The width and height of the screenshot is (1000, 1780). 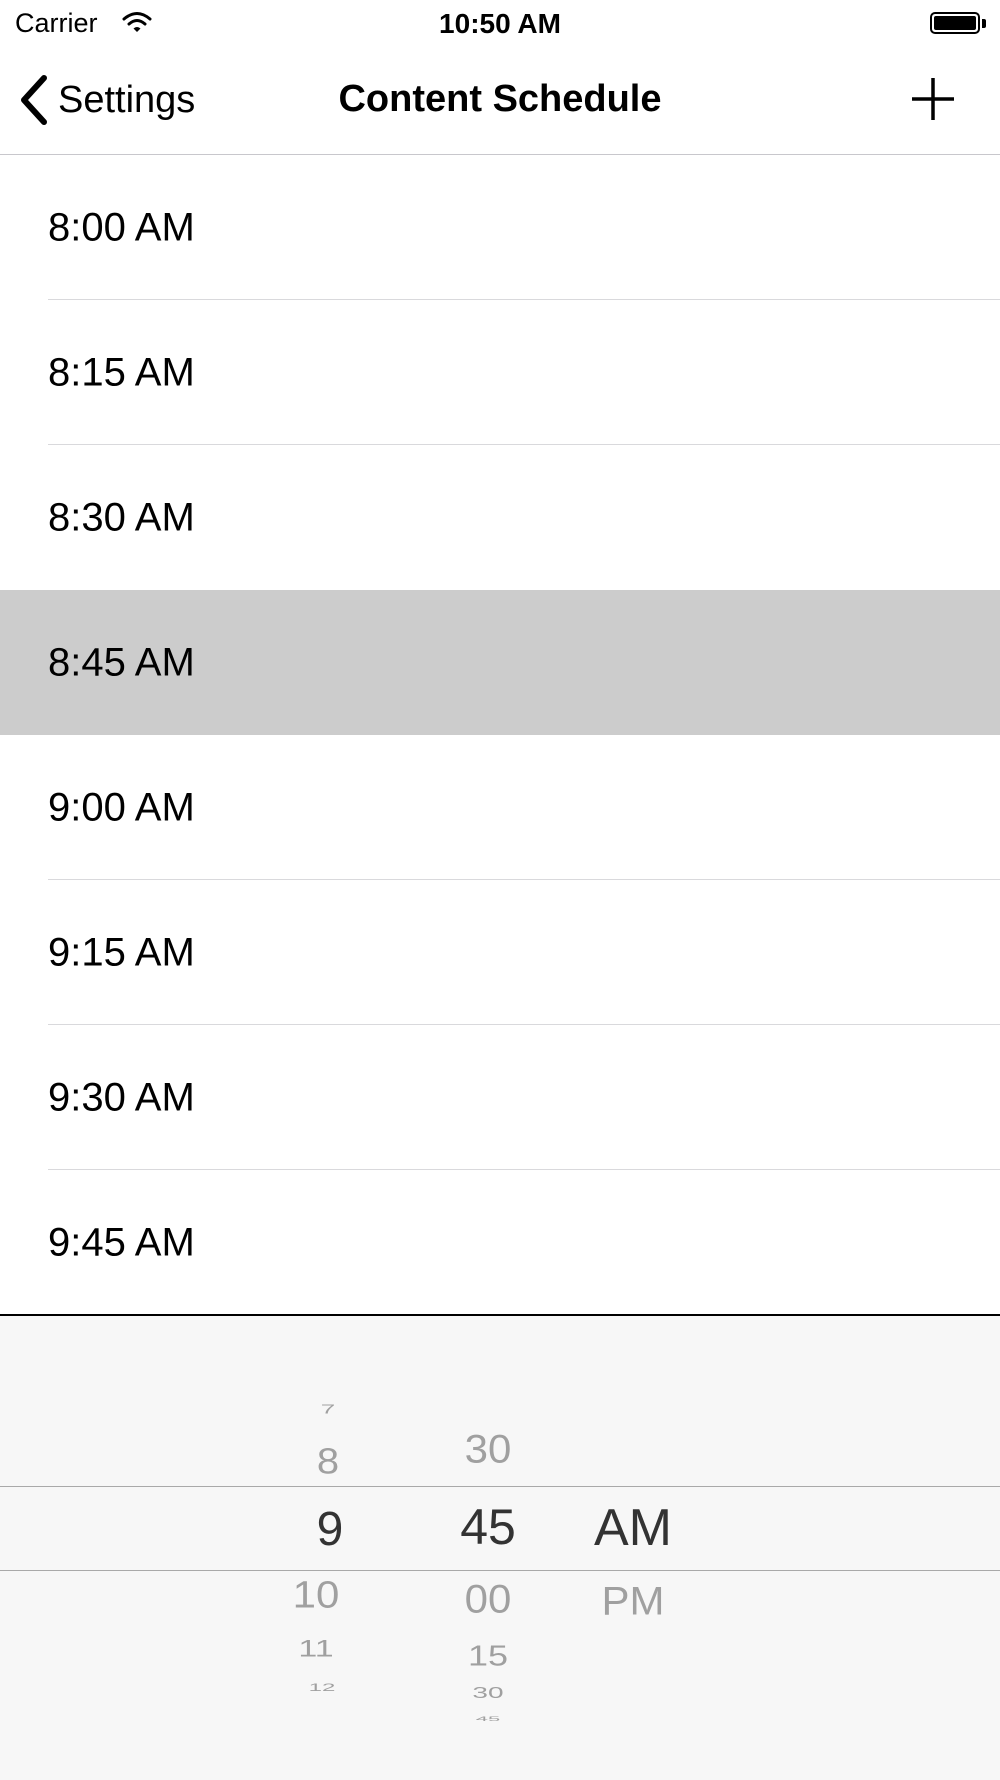 What do you see at coordinates (322, 1688) in the screenshot?
I see `picker-hour: 12` at bounding box center [322, 1688].